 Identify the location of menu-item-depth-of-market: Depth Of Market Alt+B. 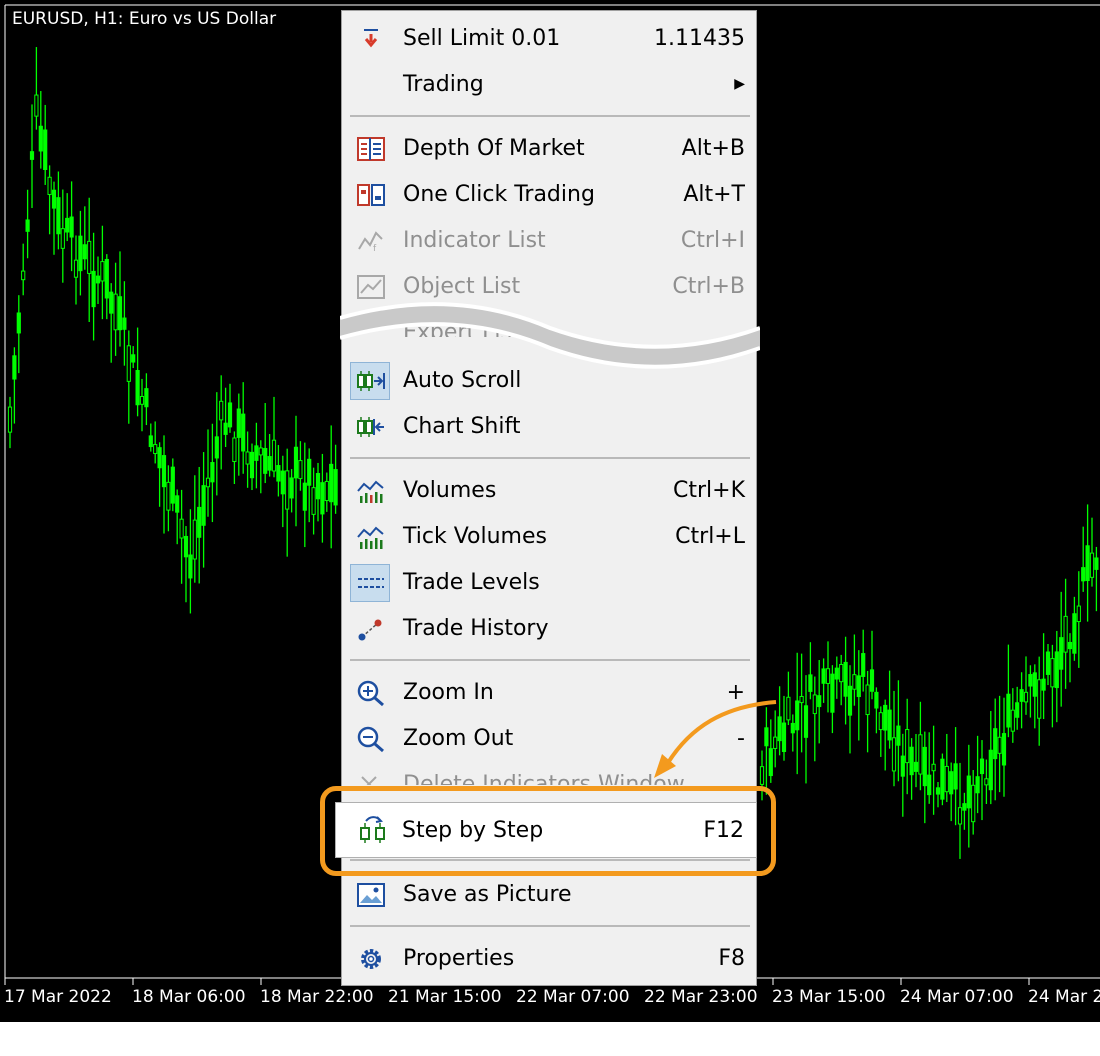
(549, 149).